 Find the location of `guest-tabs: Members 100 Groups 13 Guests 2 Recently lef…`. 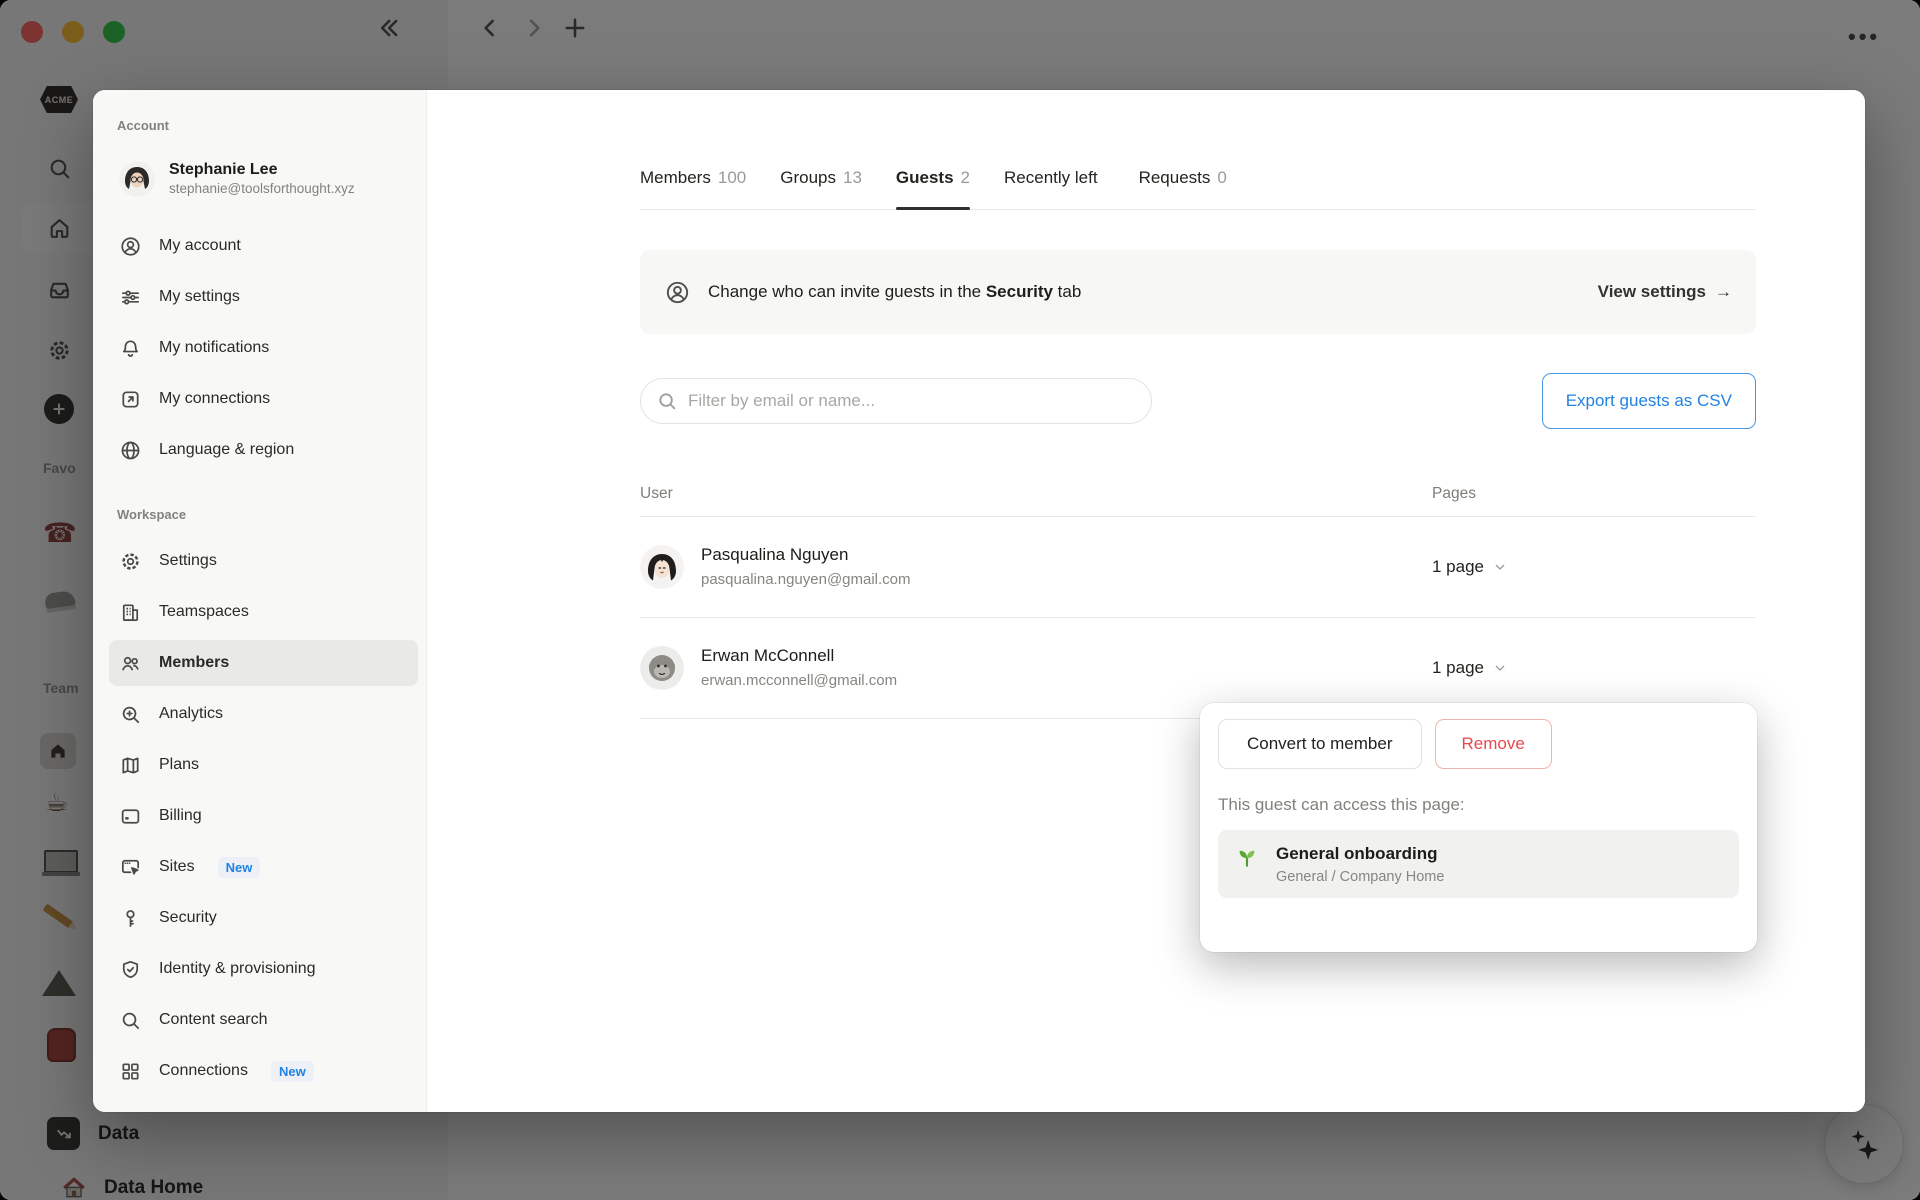

guest-tabs: Members 100 Groups 13 Guests 2 Recently lef… is located at coordinates (1198, 189).